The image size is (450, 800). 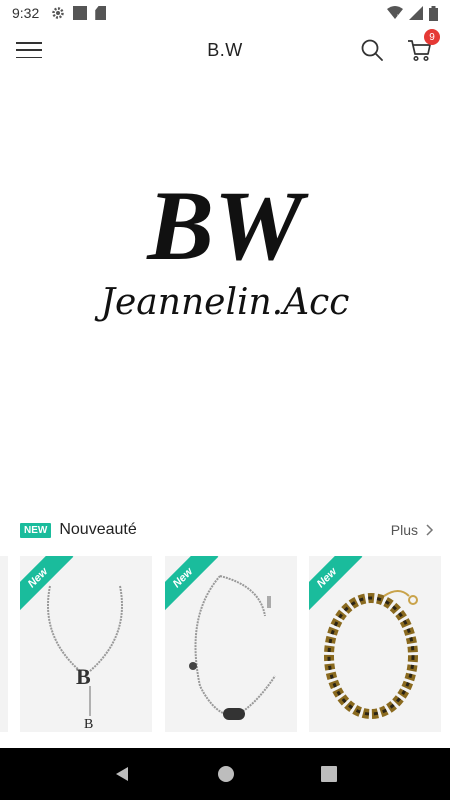 I want to click on signal-icon, so click(x=416, y=13).